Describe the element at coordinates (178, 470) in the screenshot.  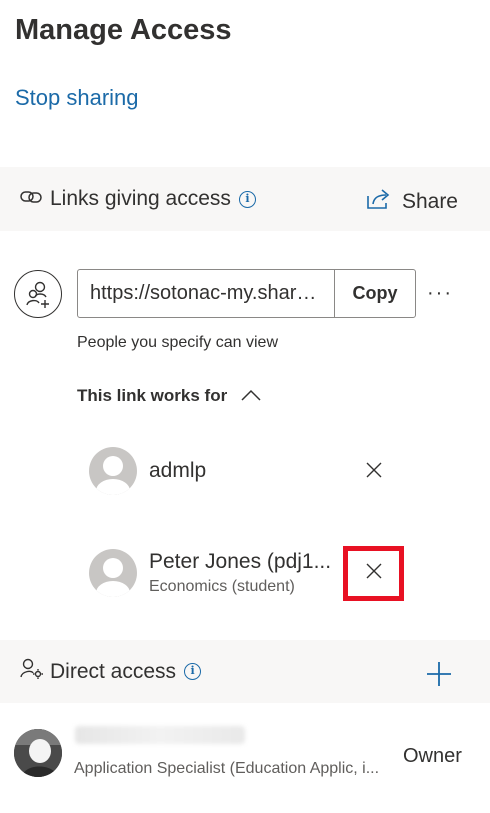
I see `person-name: admlp` at that location.